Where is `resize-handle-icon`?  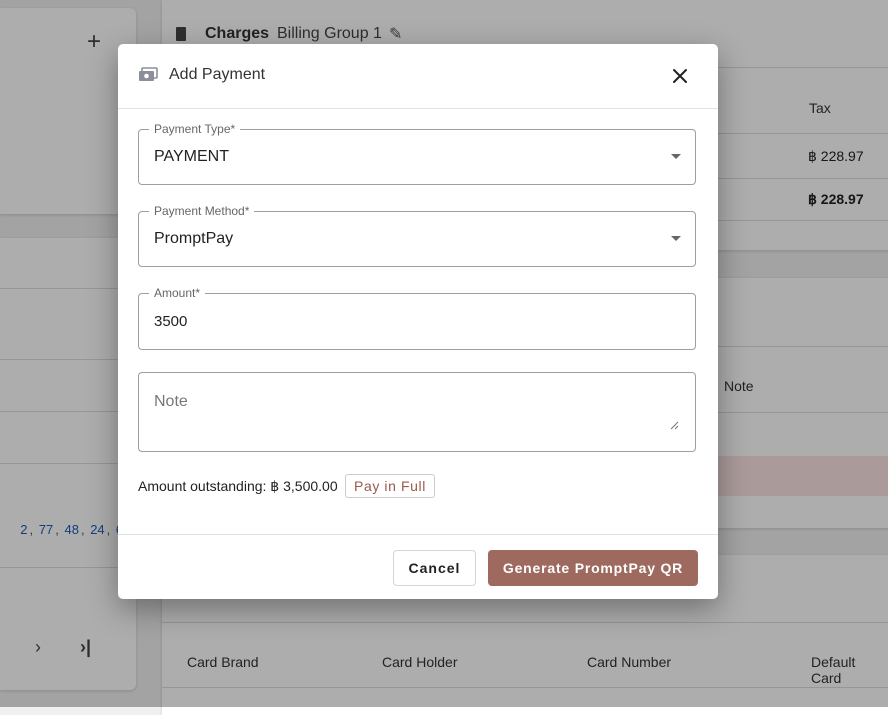
resize-handle-icon is located at coordinates (674, 426).